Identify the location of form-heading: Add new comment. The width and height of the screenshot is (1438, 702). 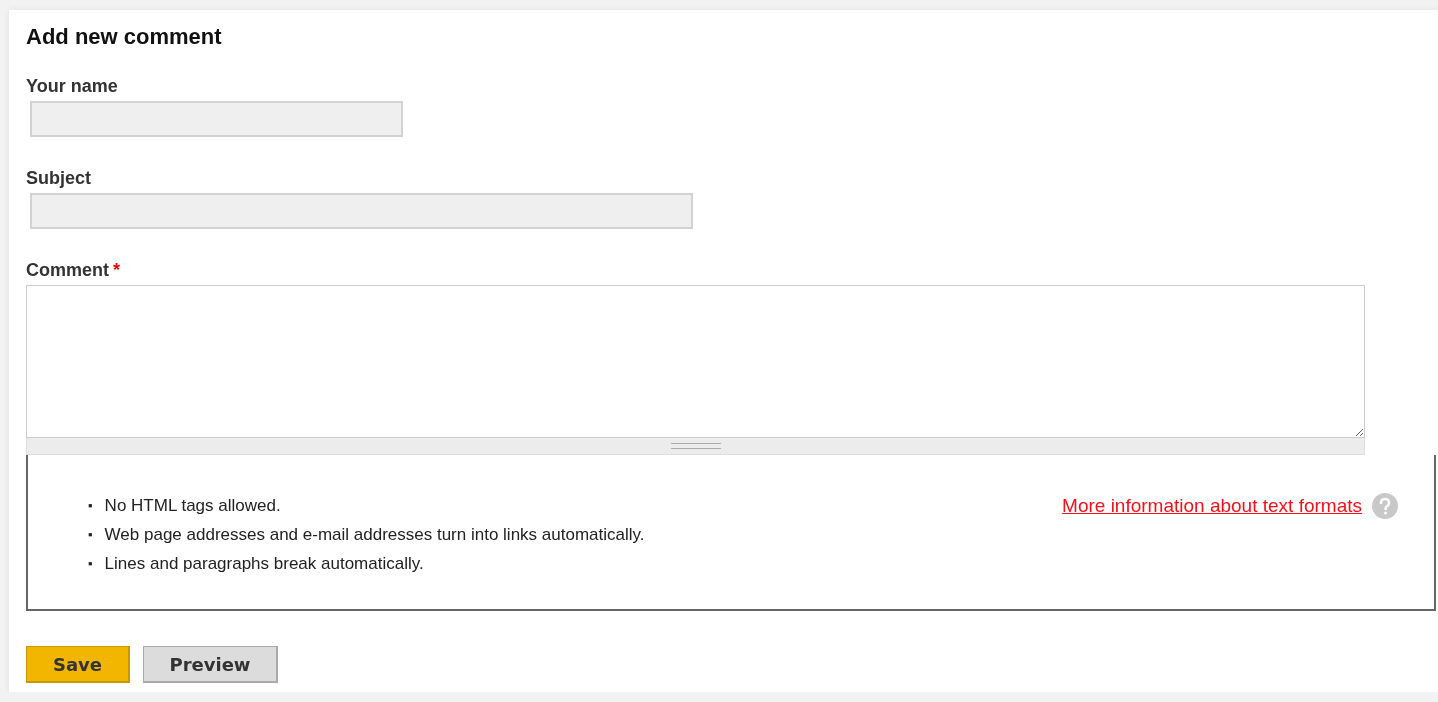
(124, 37).